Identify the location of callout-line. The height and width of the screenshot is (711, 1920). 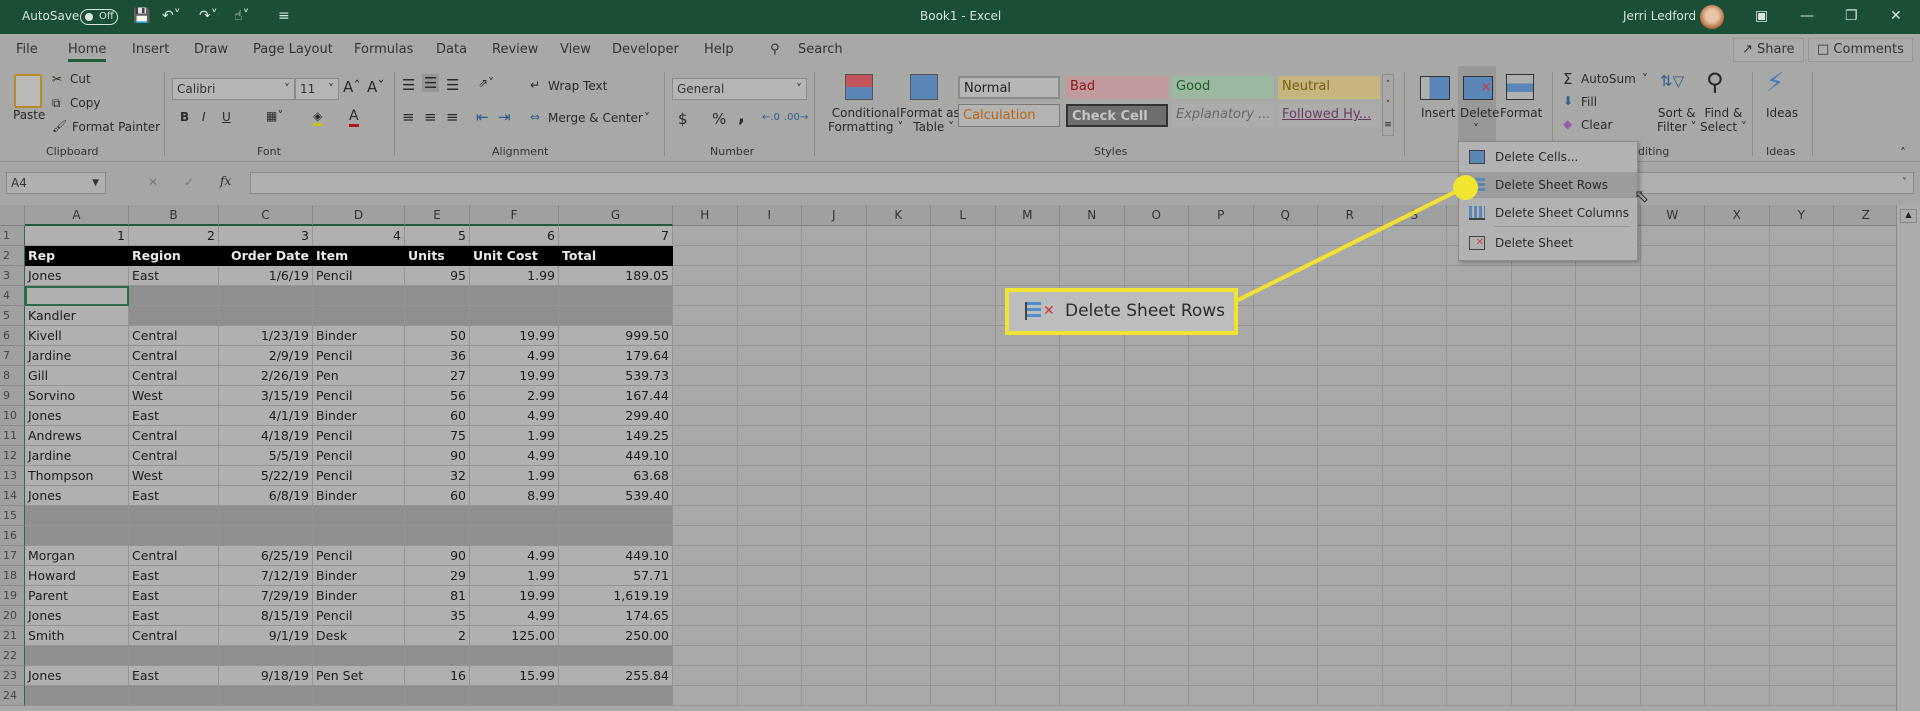
(1351, 243).